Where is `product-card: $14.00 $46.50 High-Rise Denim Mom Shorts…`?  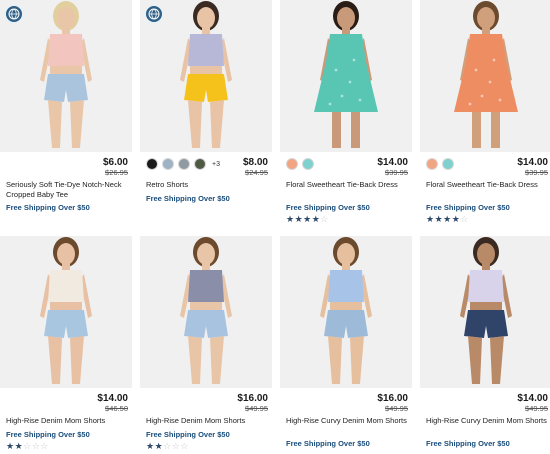
product-card: $14.00 $46.50 High-Rise Denim Mom Shorts… is located at coordinates (66, 345).